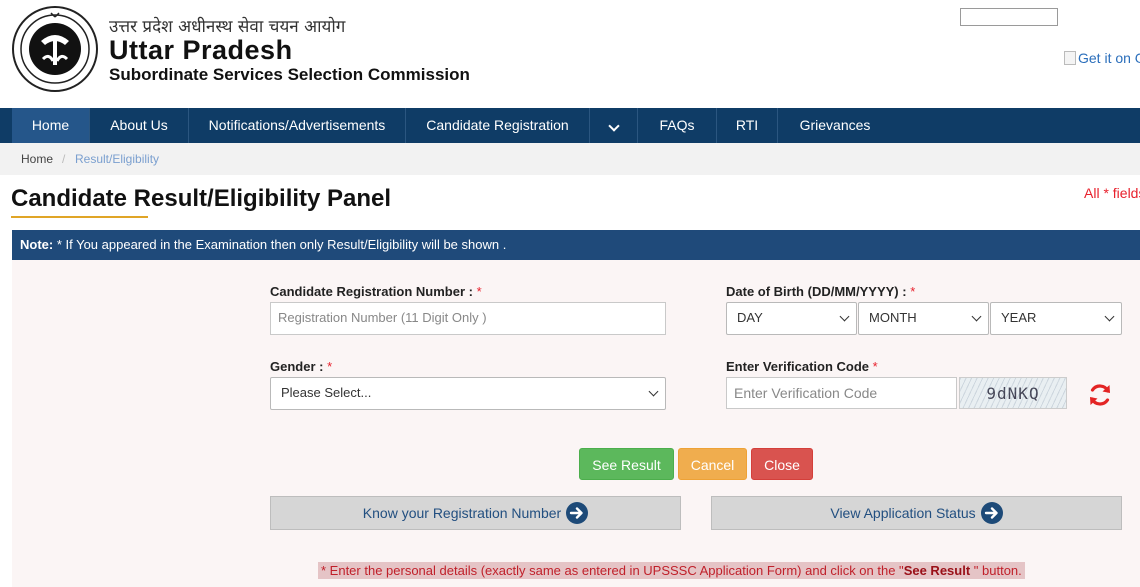 The width and height of the screenshot is (1140, 587). I want to click on title-underline, so click(79, 217).